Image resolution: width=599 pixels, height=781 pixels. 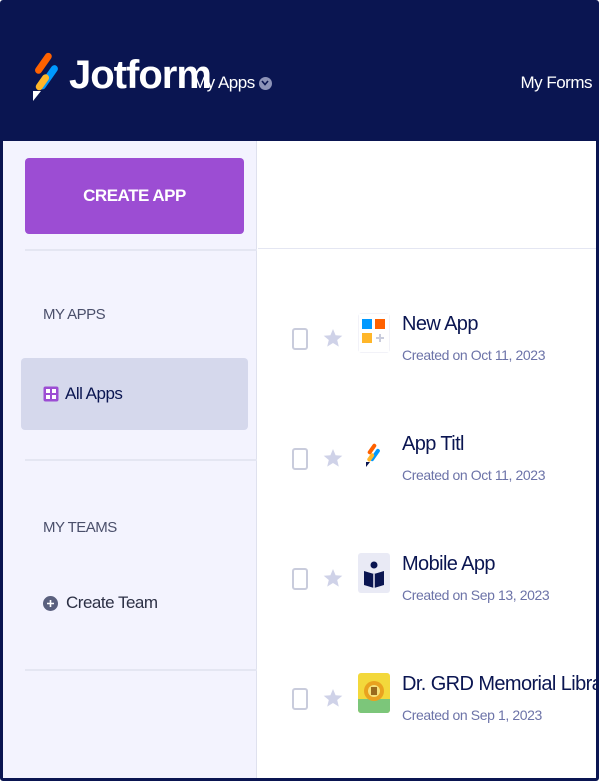 What do you see at coordinates (265, 83) in the screenshot?
I see `chevron-down-icon` at bounding box center [265, 83].